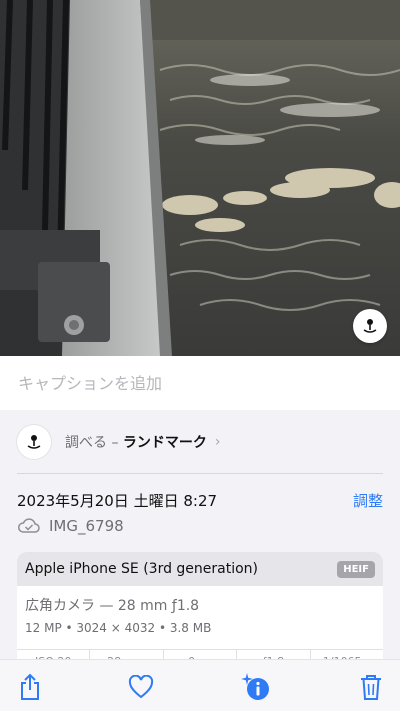  I want to click on image-specs: 12 MP • 3024 × 4032 • 3.8 MB, so click(118, 628).